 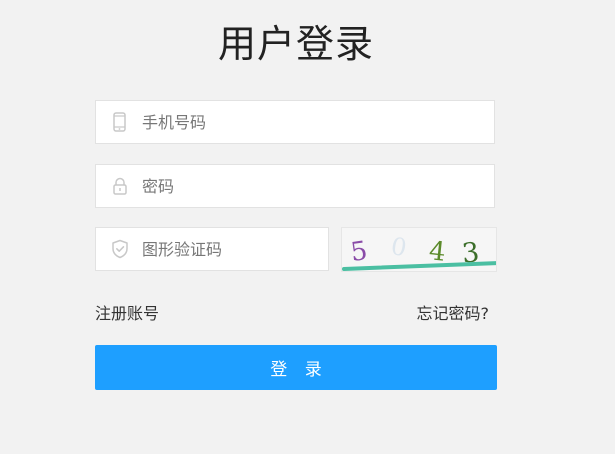 I want to click on captcha-field, so click(x=212, y=249).